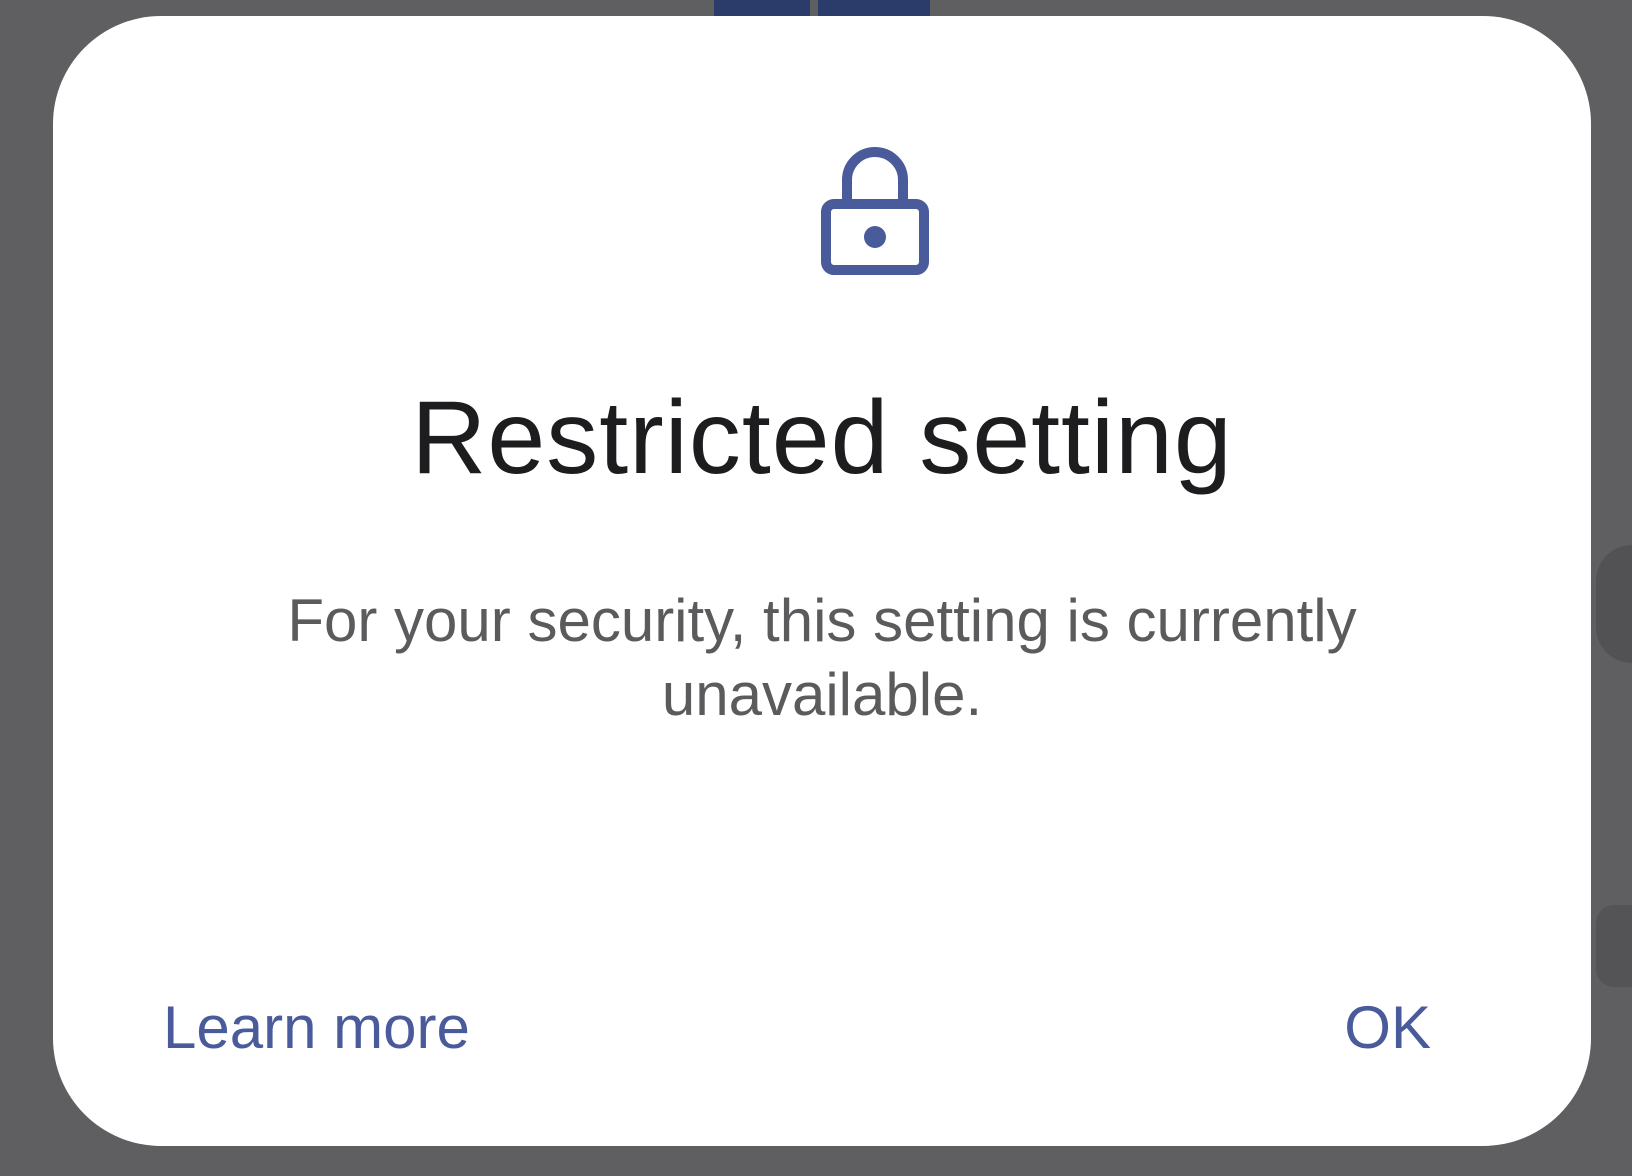 The height and width of the screenshot is (1176, 1632). I want to click on learn-more-button: Learn more, so click(316, 1028).